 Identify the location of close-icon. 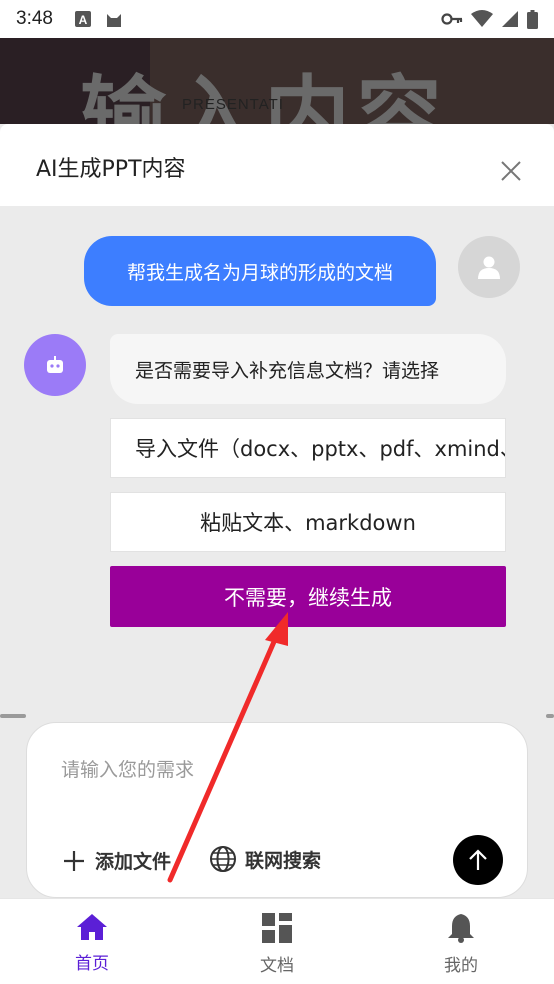
(511, 171).